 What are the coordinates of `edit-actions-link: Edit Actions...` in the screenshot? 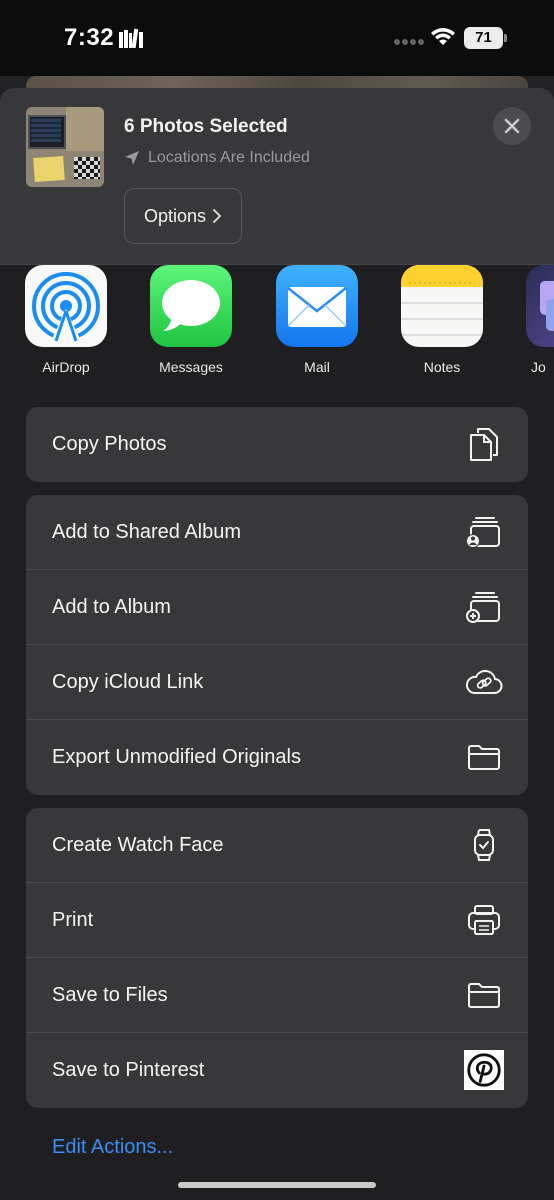 It's located at (112, 1147).